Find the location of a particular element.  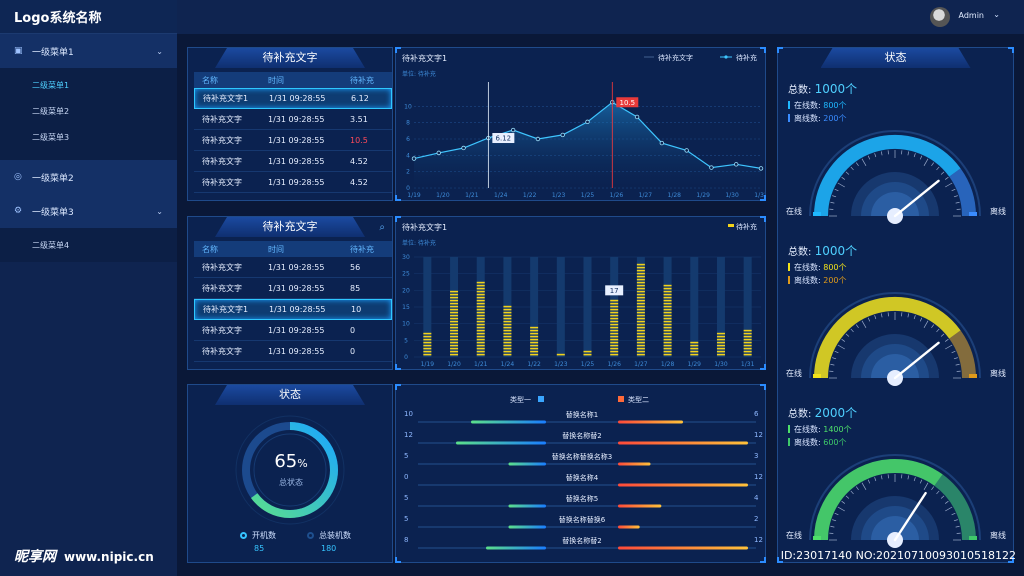

sidebar-menu-3: ⚙ 一级菜单3 ⌄ is located at coordinates (88, 211).